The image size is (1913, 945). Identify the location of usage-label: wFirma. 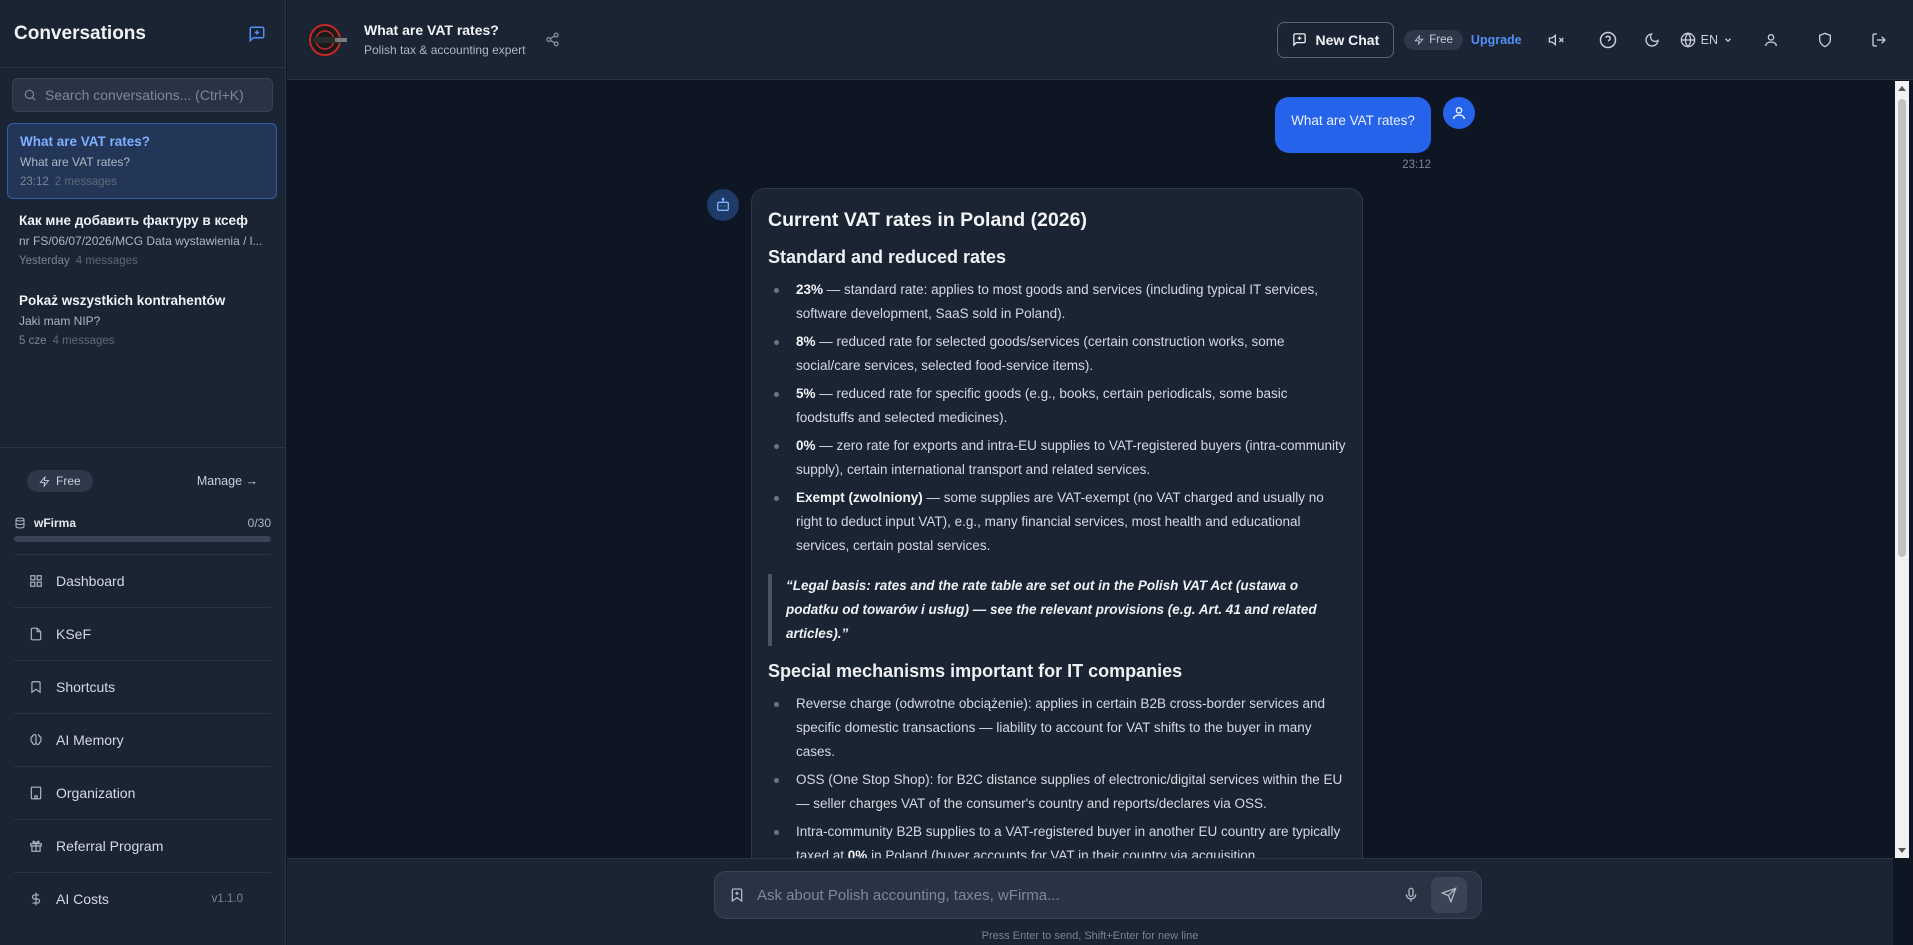
(55, 523).